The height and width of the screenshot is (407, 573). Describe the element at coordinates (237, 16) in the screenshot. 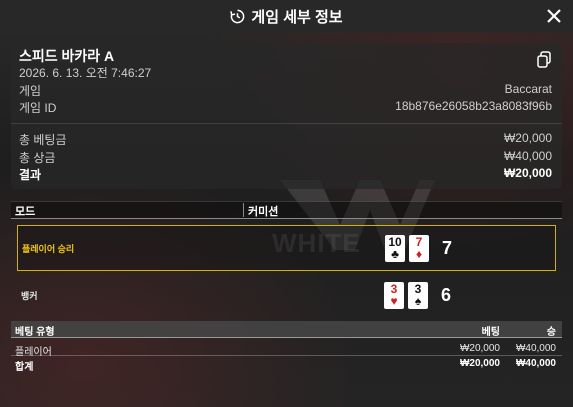

I see `history-icon` at that location.